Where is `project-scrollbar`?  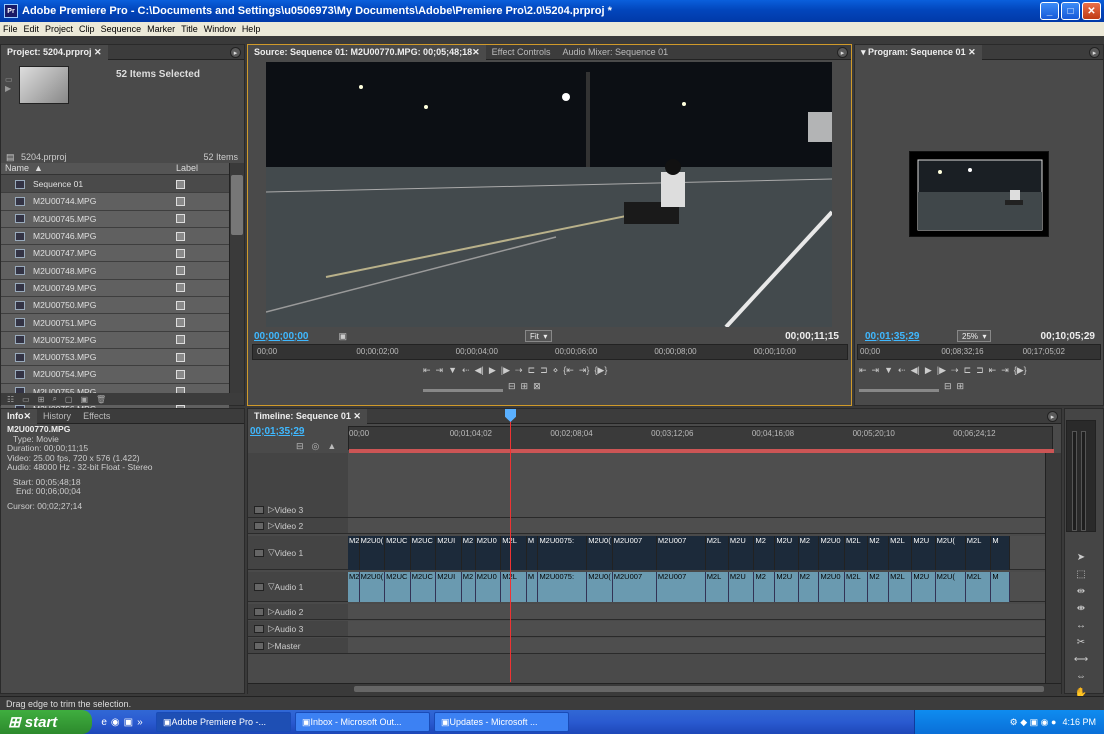 project-scrollbar is located at coordinates (236, 278).